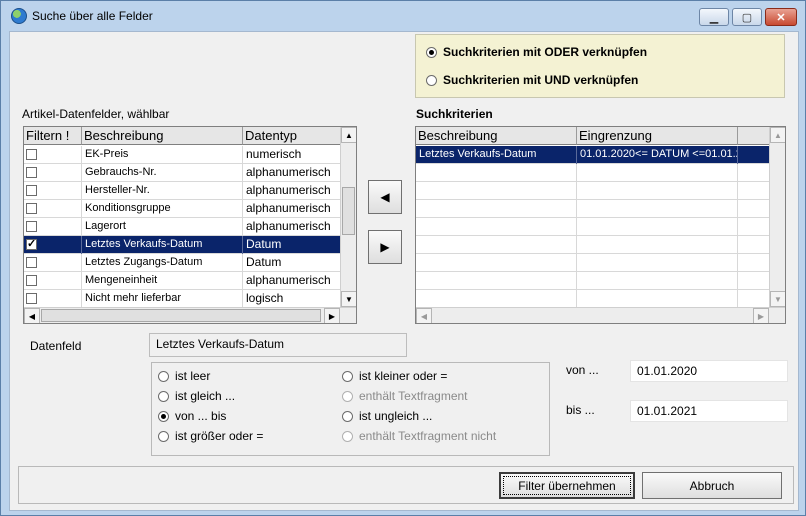 This screenshot has width=806, height=516. Describe the element at coordinates (454, 114) in the screenshot. I see `criteria-panel-label: Suchkriterien` at that location.